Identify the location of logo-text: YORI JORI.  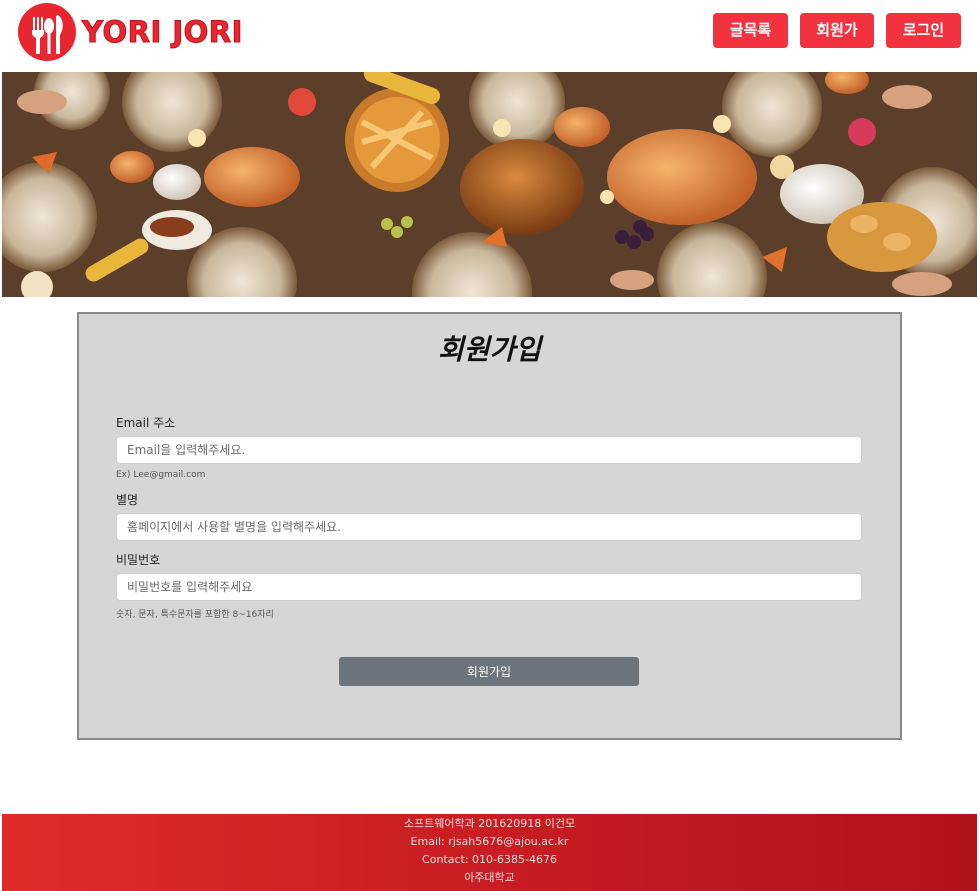
(162, 32).